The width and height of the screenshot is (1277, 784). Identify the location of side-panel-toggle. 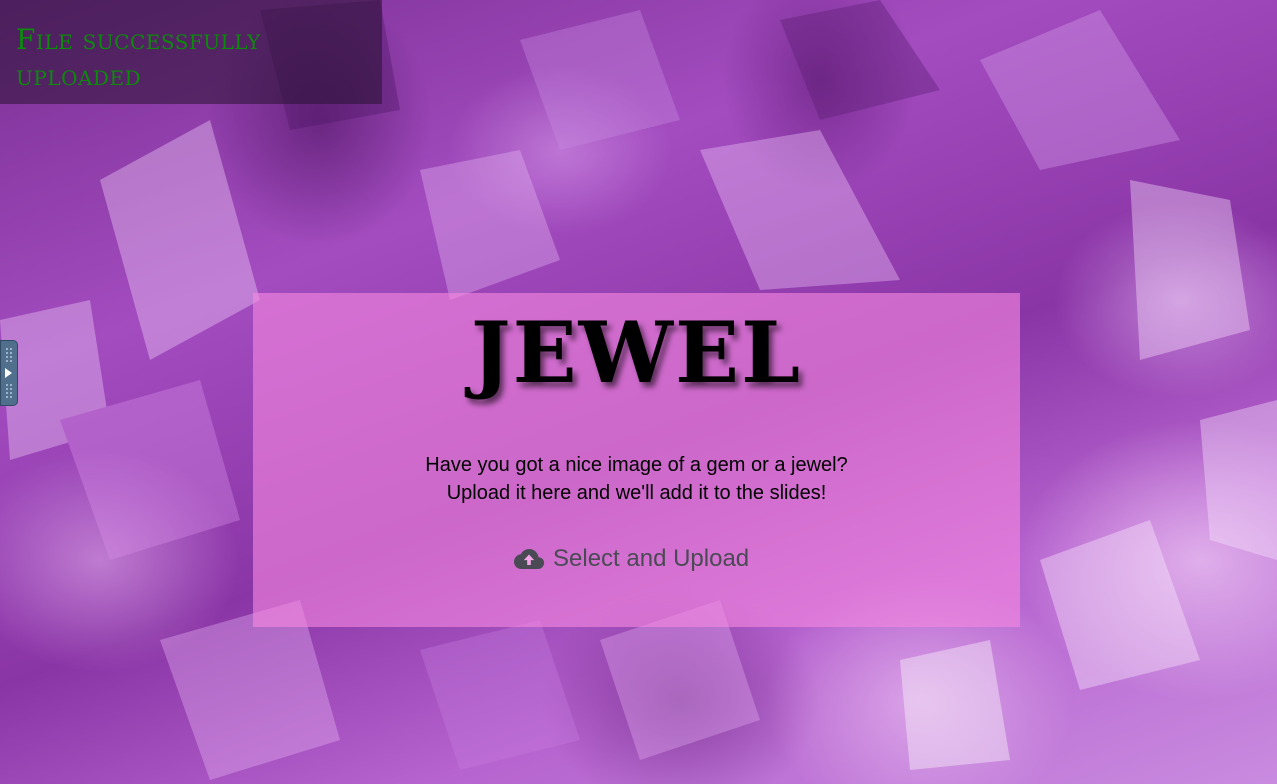
(9, 373).